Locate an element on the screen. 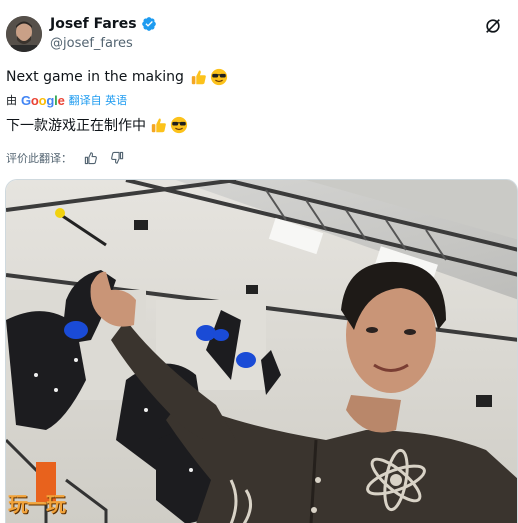 The image size is (518, 523). rate-translation-row: 评价此翻译： is located at coordinates (65, 158).